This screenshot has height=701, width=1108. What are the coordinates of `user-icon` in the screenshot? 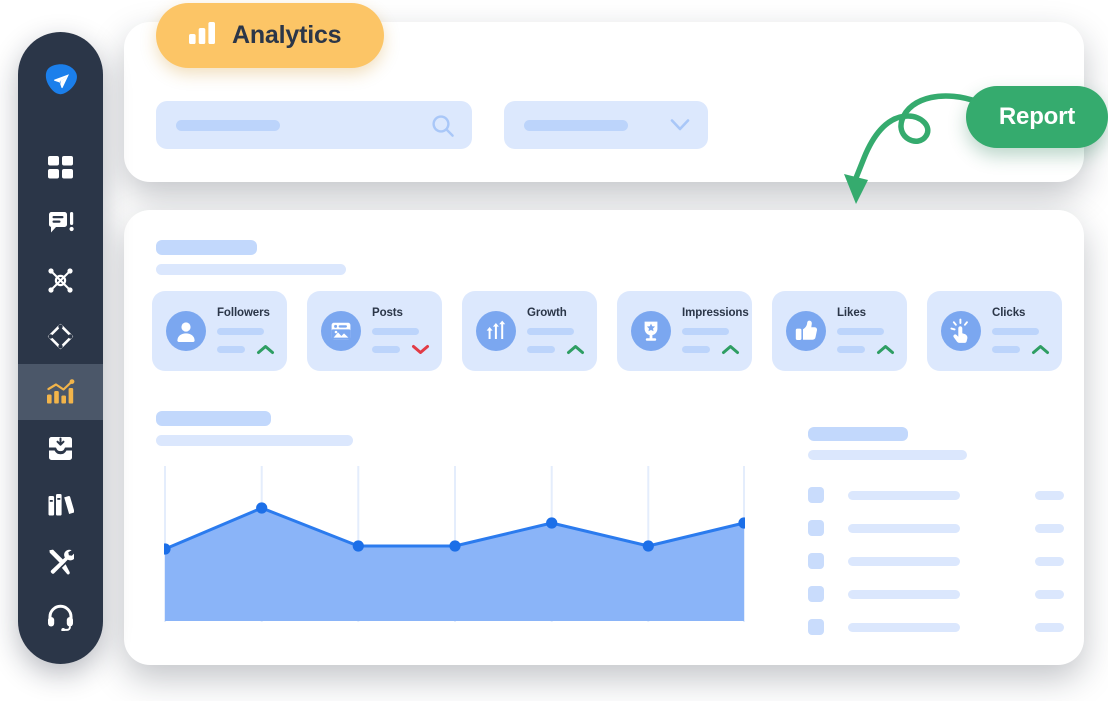 It's located at (186, 331).